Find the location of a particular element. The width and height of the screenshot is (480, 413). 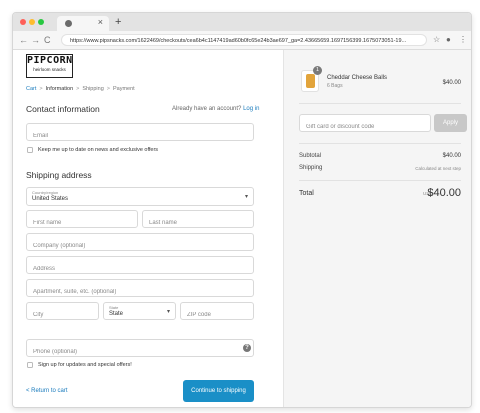

browser-tab: × is located at coordinates (83, 23).